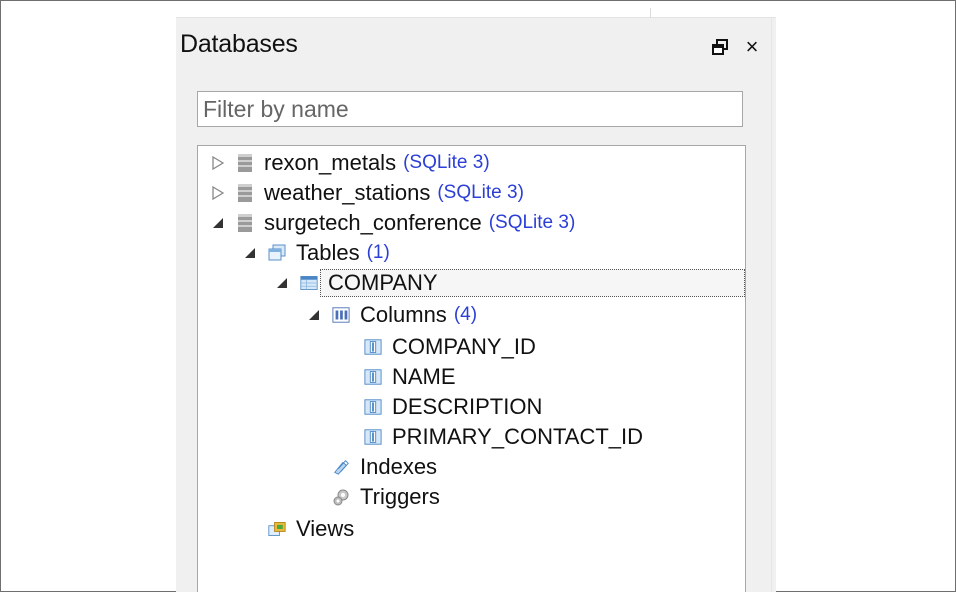 Image resolution: width=956 pixels, height=592 pixels. I want to click on triggers-label: Triggers, so click(400, 496).